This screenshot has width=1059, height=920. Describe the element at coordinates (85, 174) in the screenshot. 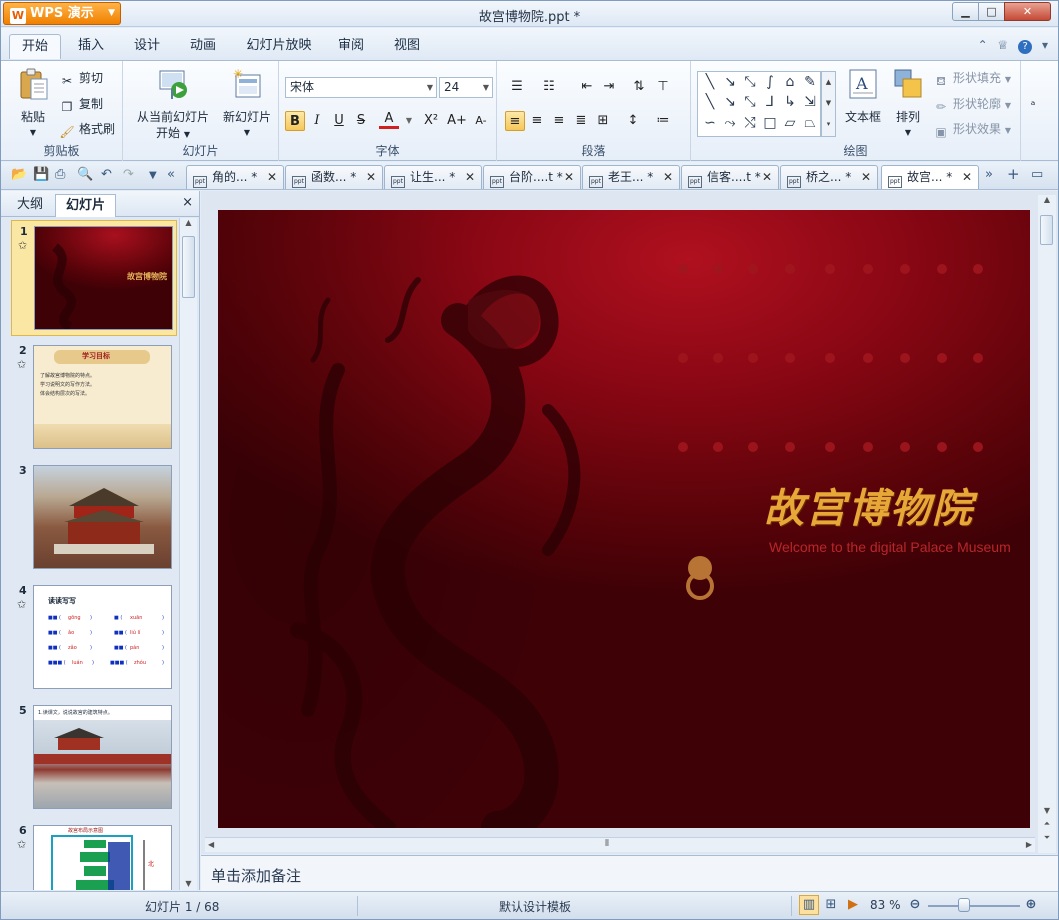

I see `print-preview-icon: 🔍` at that location.